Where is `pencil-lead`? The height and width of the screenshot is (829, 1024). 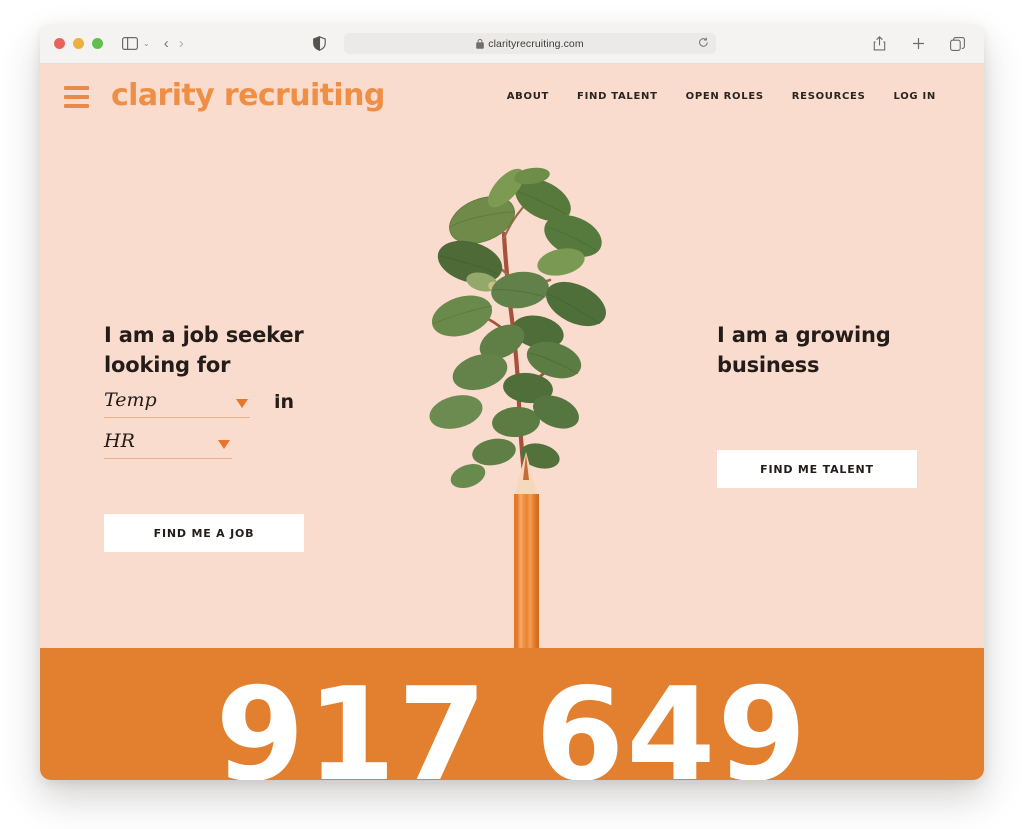 pencil-lead is located at coordinates (526, 467).